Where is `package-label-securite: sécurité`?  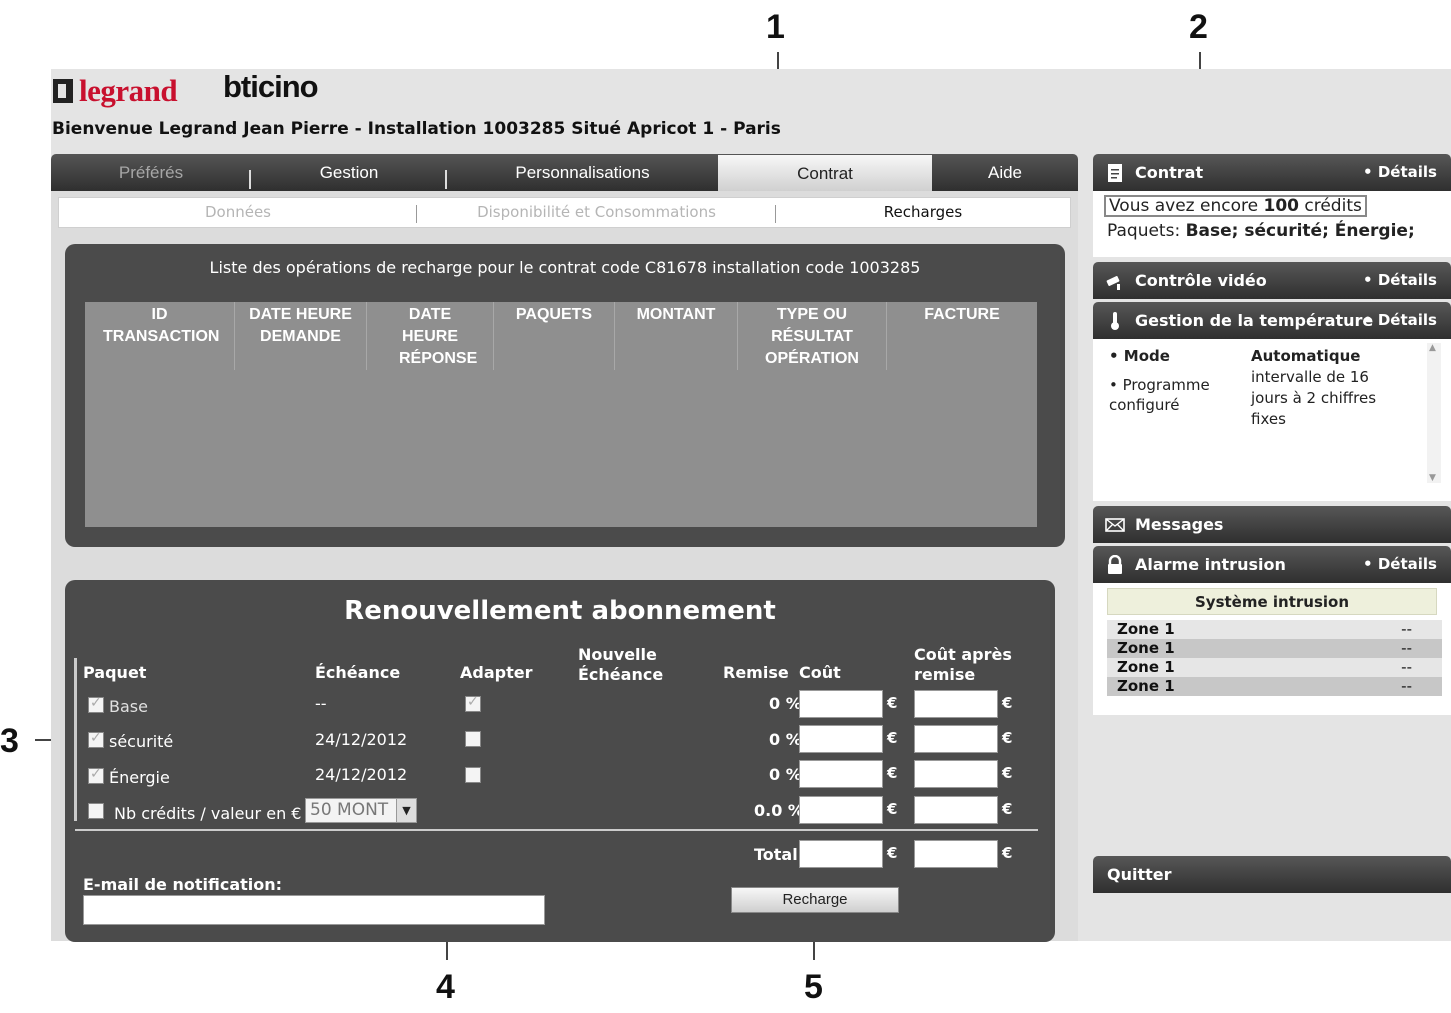 package-label-securite: sécurité is located at coordinates (141, 741).